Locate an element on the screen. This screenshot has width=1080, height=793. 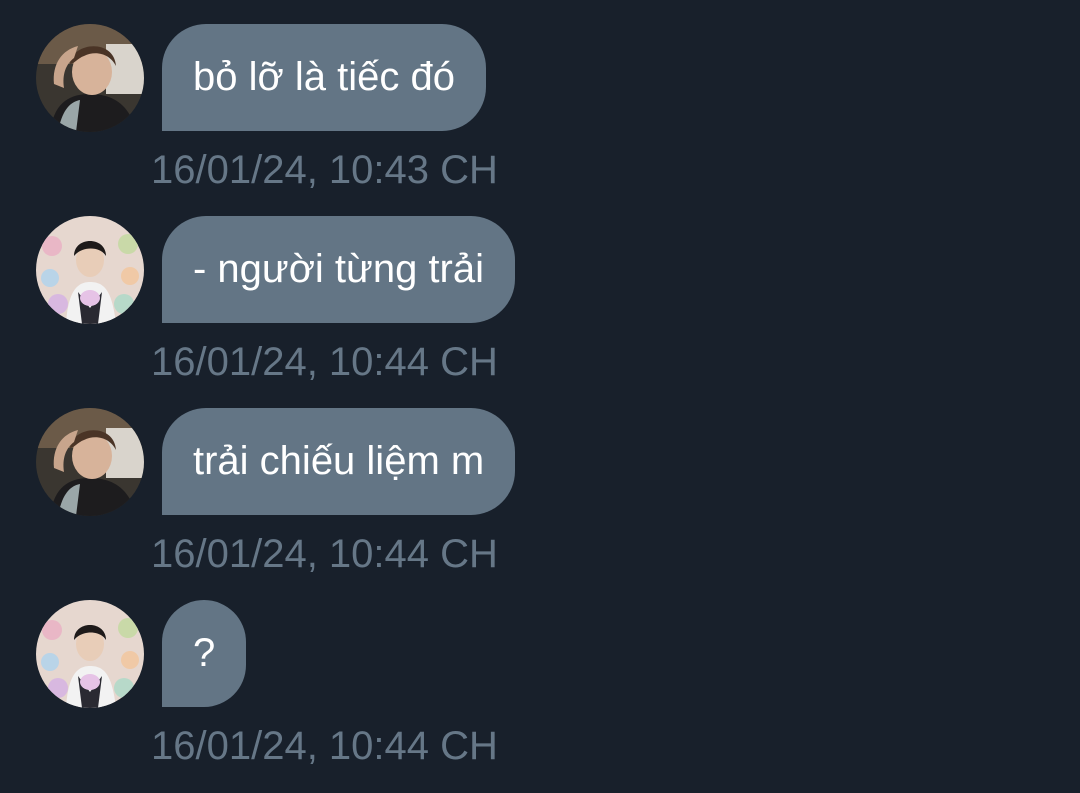
message-bubble: trải chiếu liệm m is located at coordinates (339, 461).